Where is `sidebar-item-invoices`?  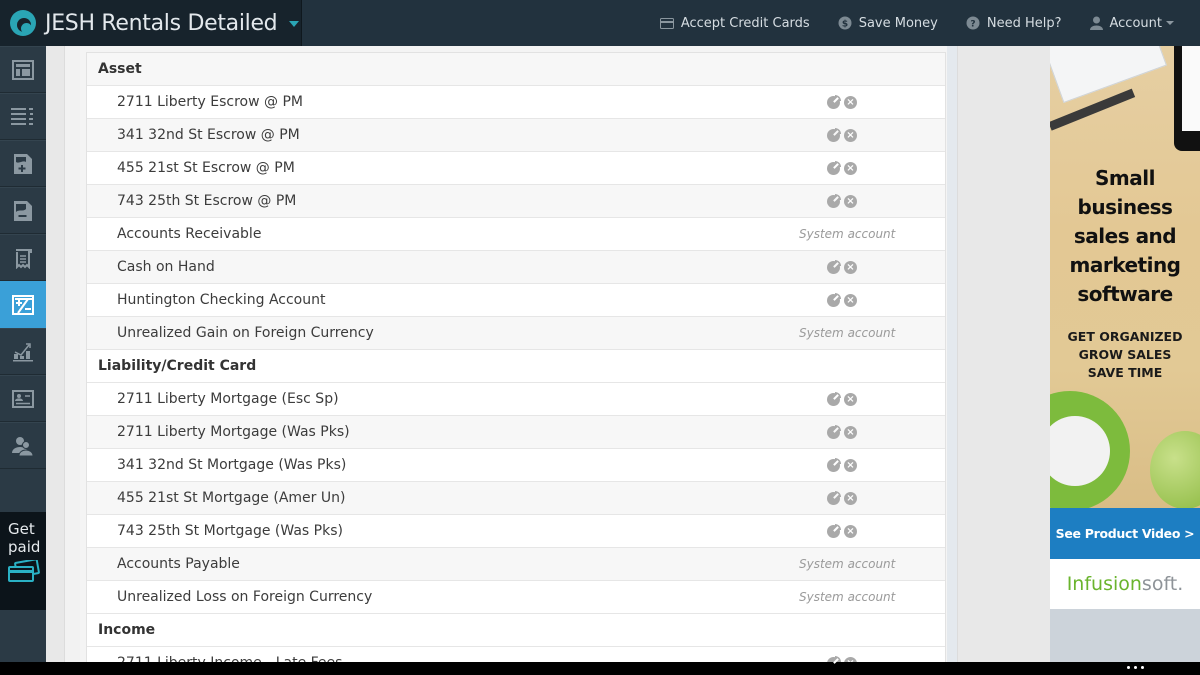
sidebar-item-invoices is located at coordinates (23, 163).